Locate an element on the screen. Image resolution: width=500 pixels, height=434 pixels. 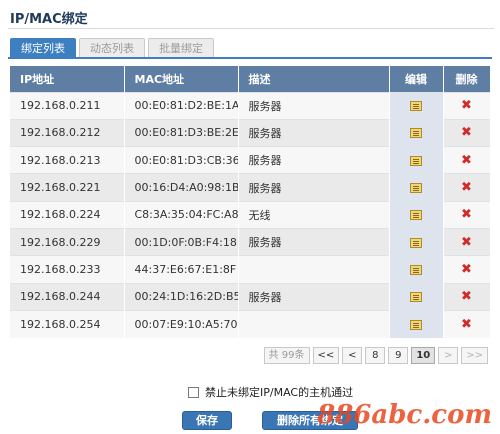
block-unbound-option: 禁止未绑定IP/MAC的主机通过 is located at coordinates (270, 392).